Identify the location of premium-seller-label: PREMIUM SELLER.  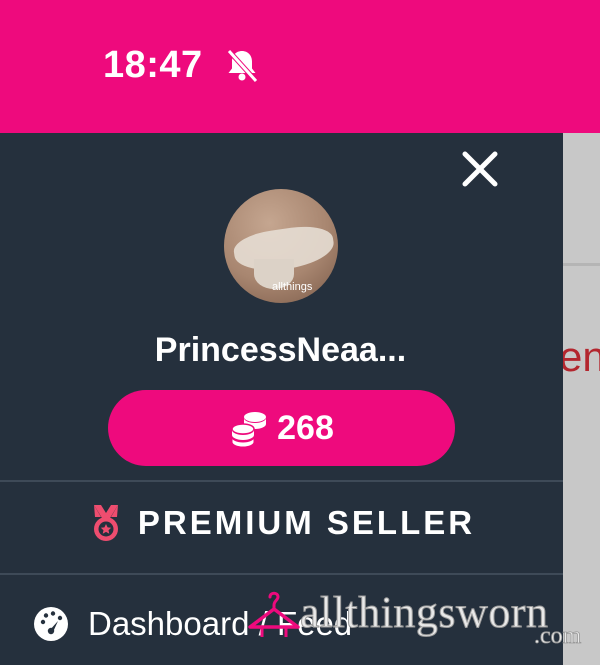
(306, 522).